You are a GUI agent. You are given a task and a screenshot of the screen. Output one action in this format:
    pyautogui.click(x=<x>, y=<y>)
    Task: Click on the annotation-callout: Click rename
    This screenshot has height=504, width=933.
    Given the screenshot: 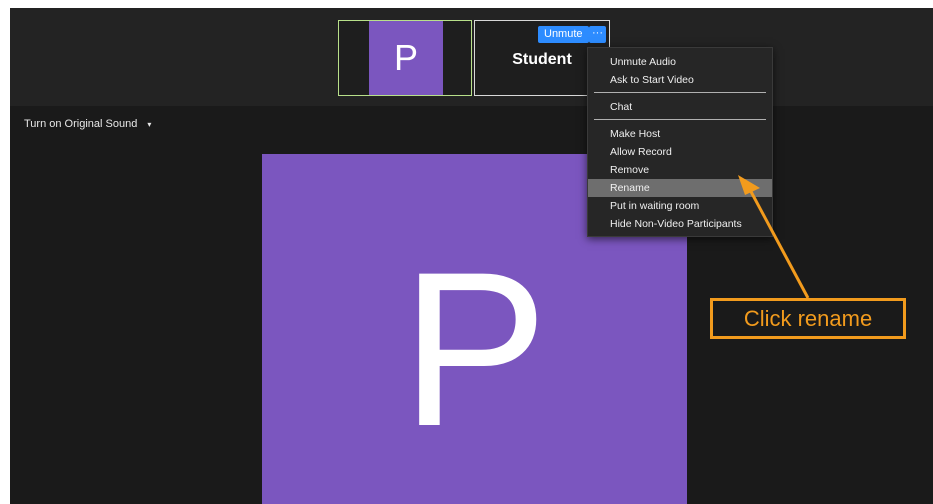 What is the action you would take?
    pyautogui.click(x=808, y=318)
    